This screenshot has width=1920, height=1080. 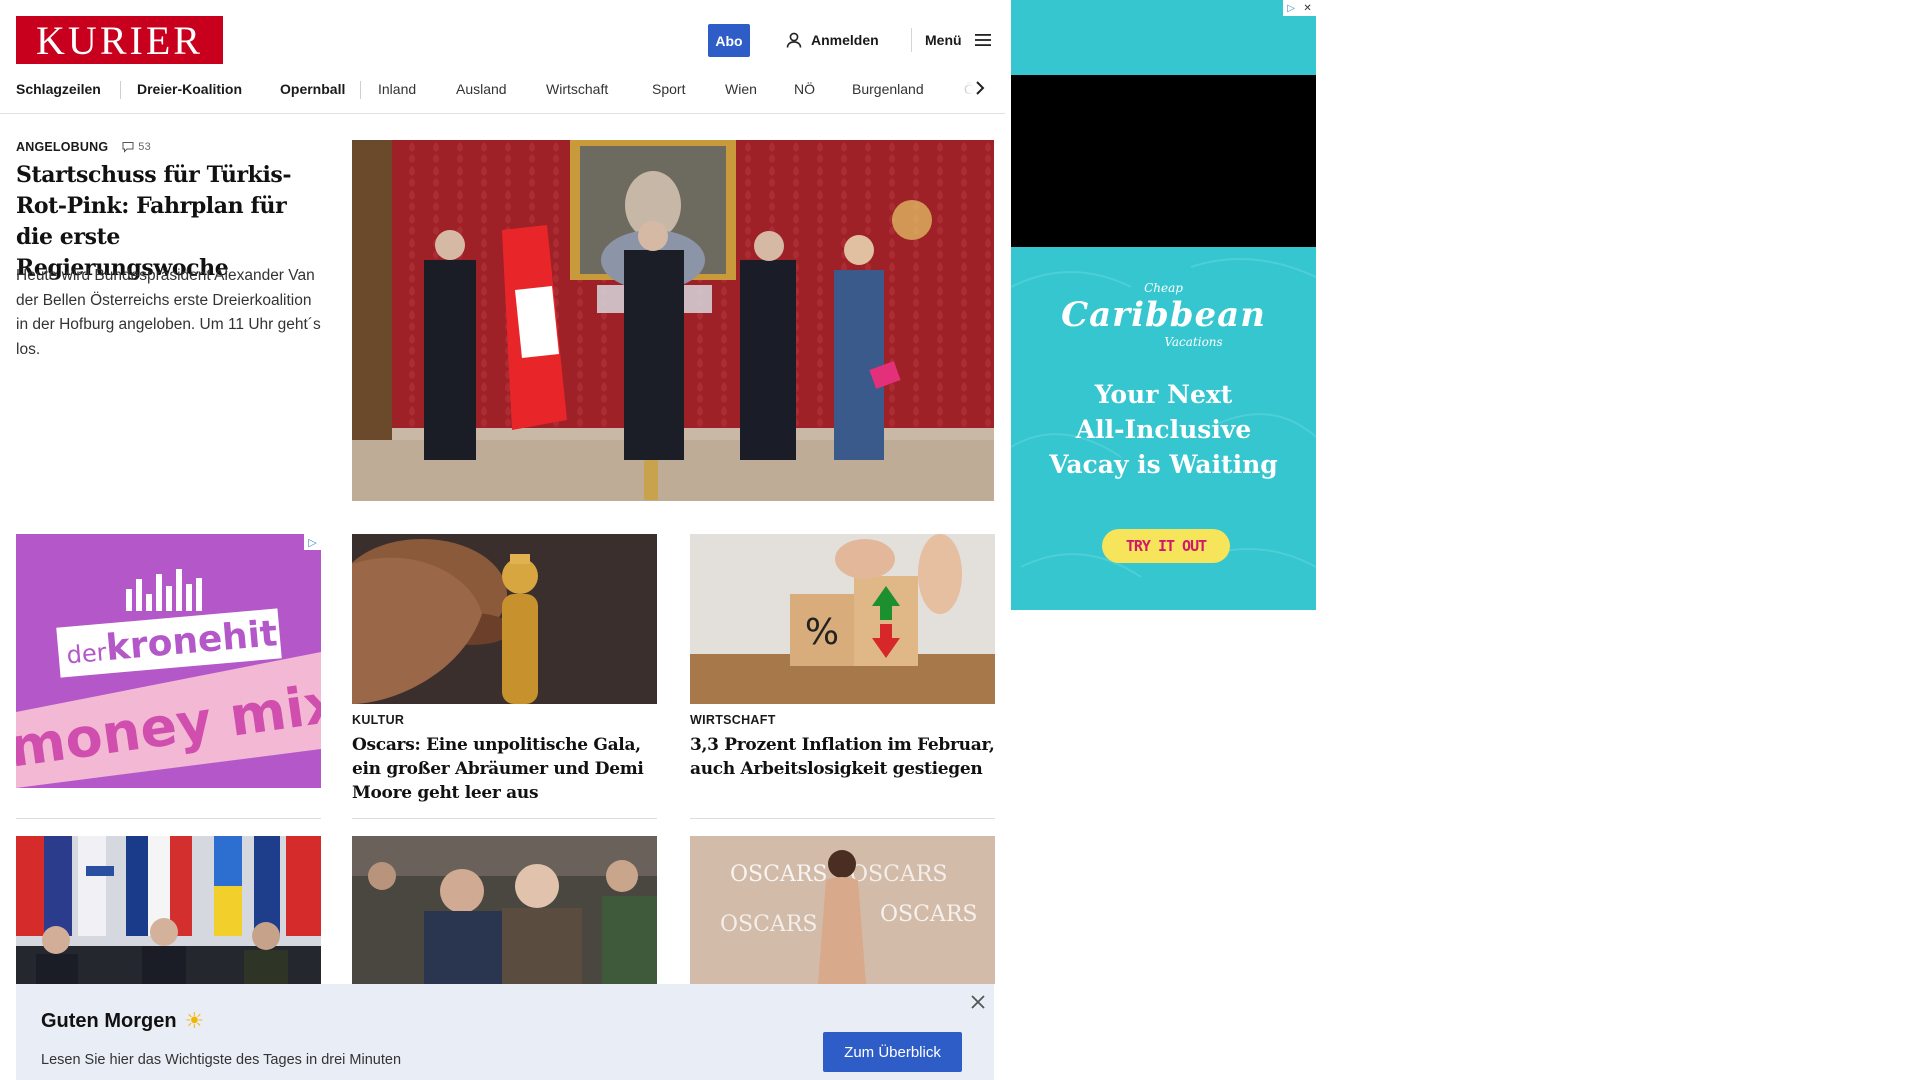 I want to click on menu-label: Menü, so click(x=943, y=40).